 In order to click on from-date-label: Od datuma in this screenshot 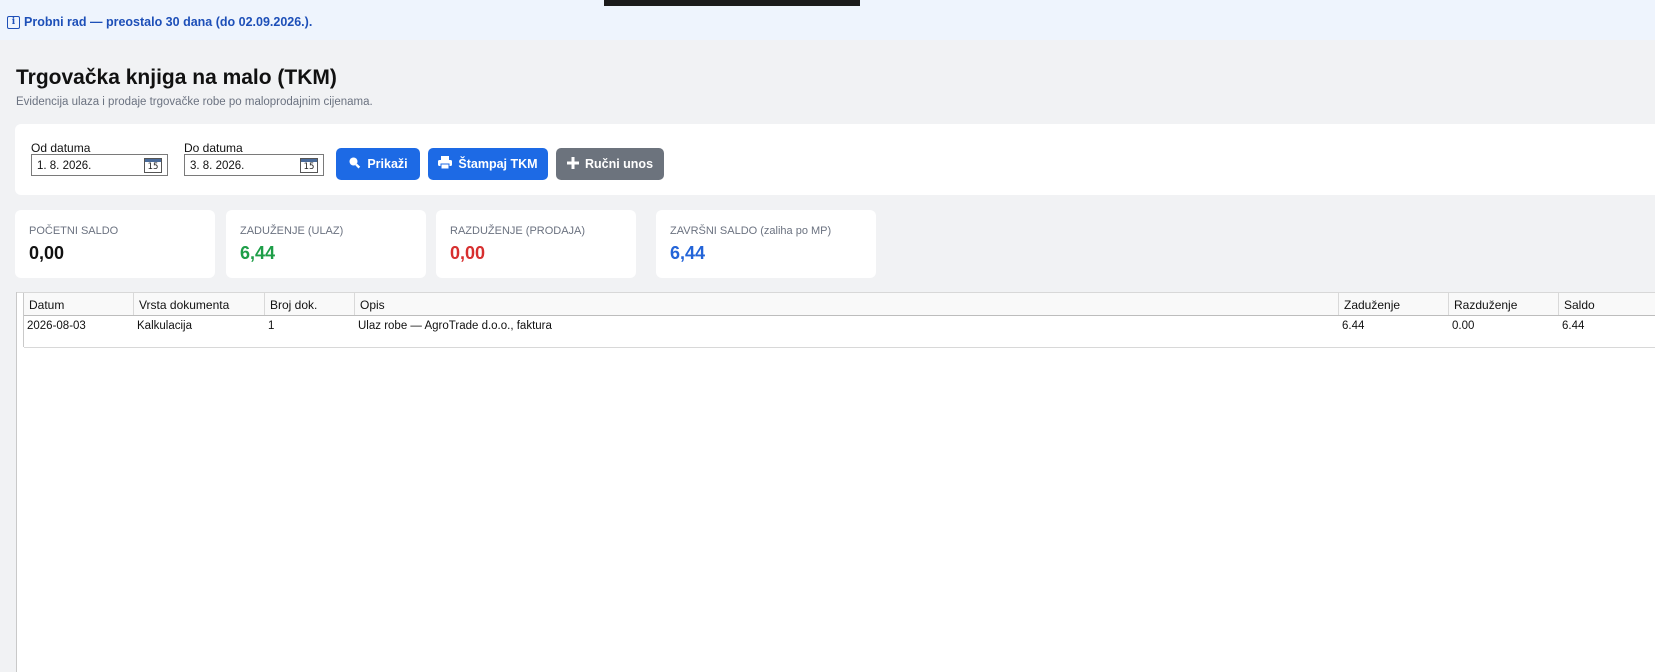, I will do `click(61, 148)`.